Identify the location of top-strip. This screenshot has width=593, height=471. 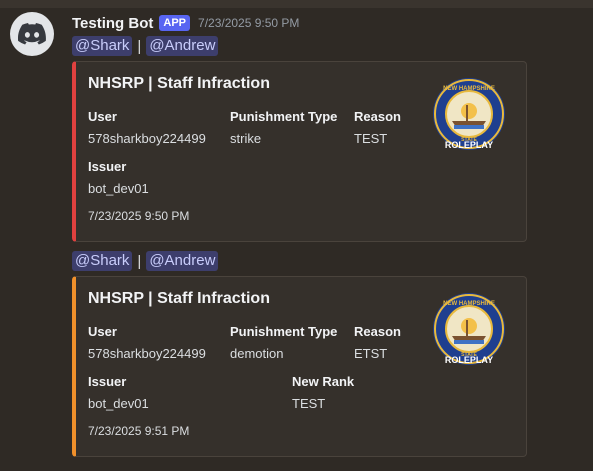
(296, 4).